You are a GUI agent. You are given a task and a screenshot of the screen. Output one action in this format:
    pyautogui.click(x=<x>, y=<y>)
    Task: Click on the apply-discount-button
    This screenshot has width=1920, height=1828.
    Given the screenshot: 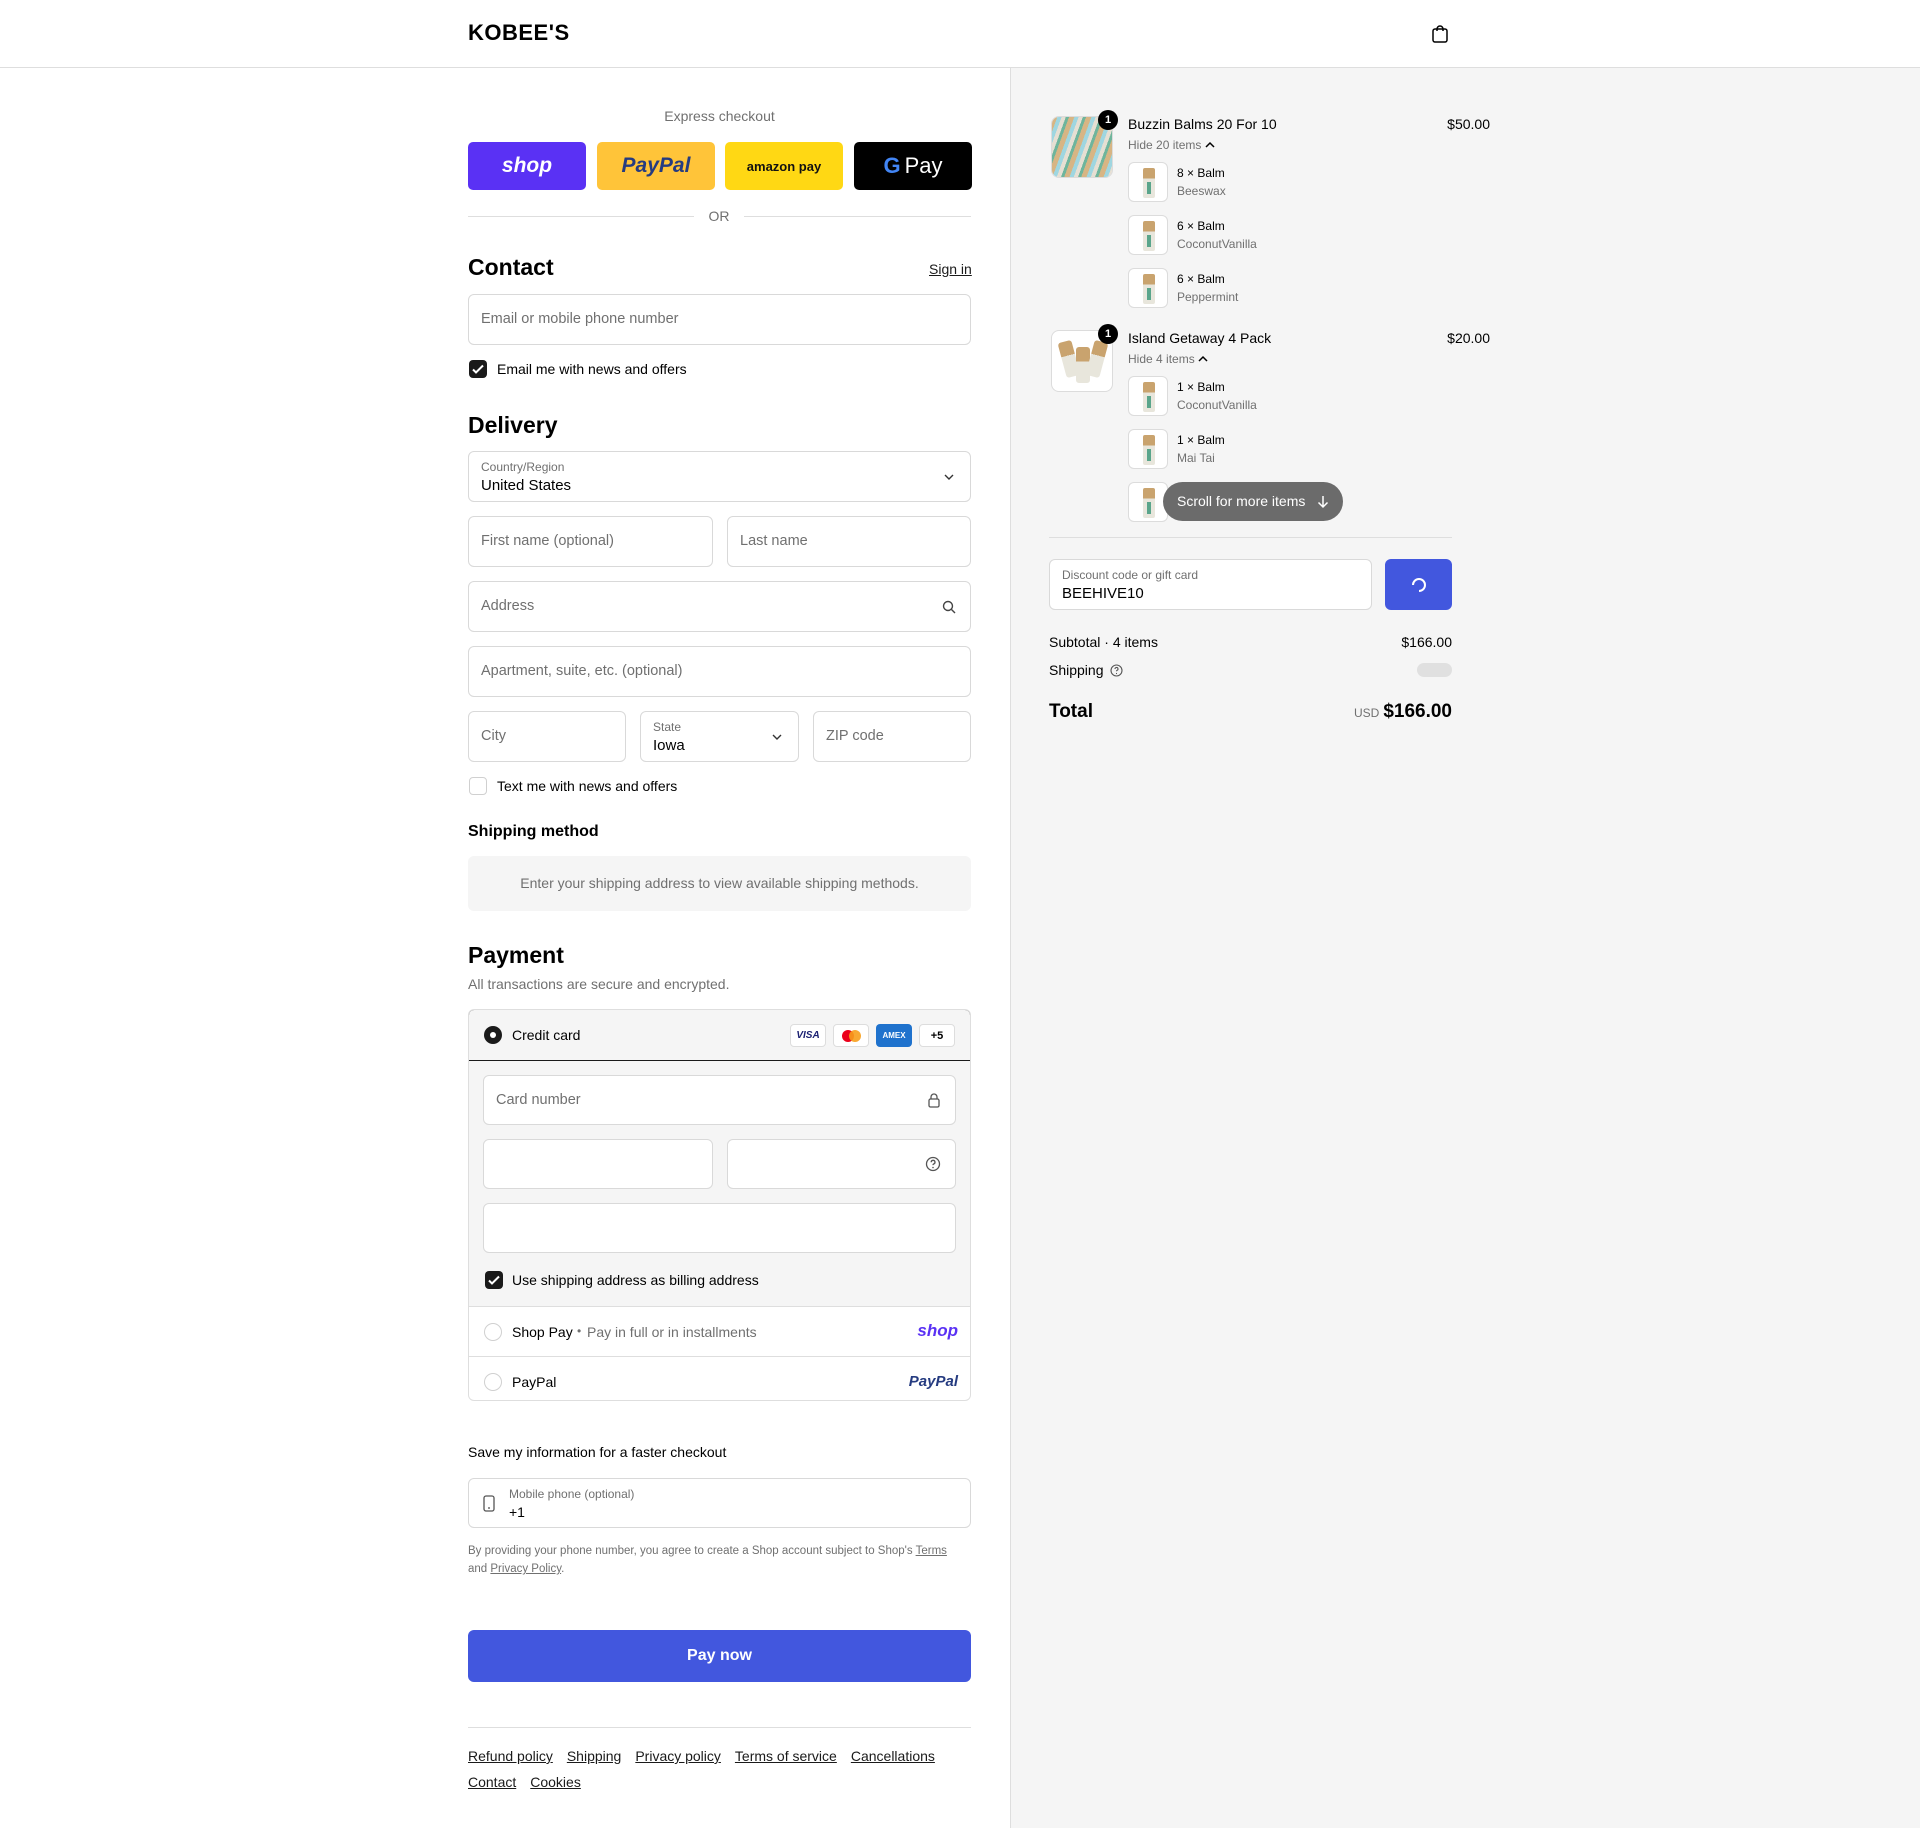 What is the action you would take?
    pyautogui.click(x=1418, y=584)
    